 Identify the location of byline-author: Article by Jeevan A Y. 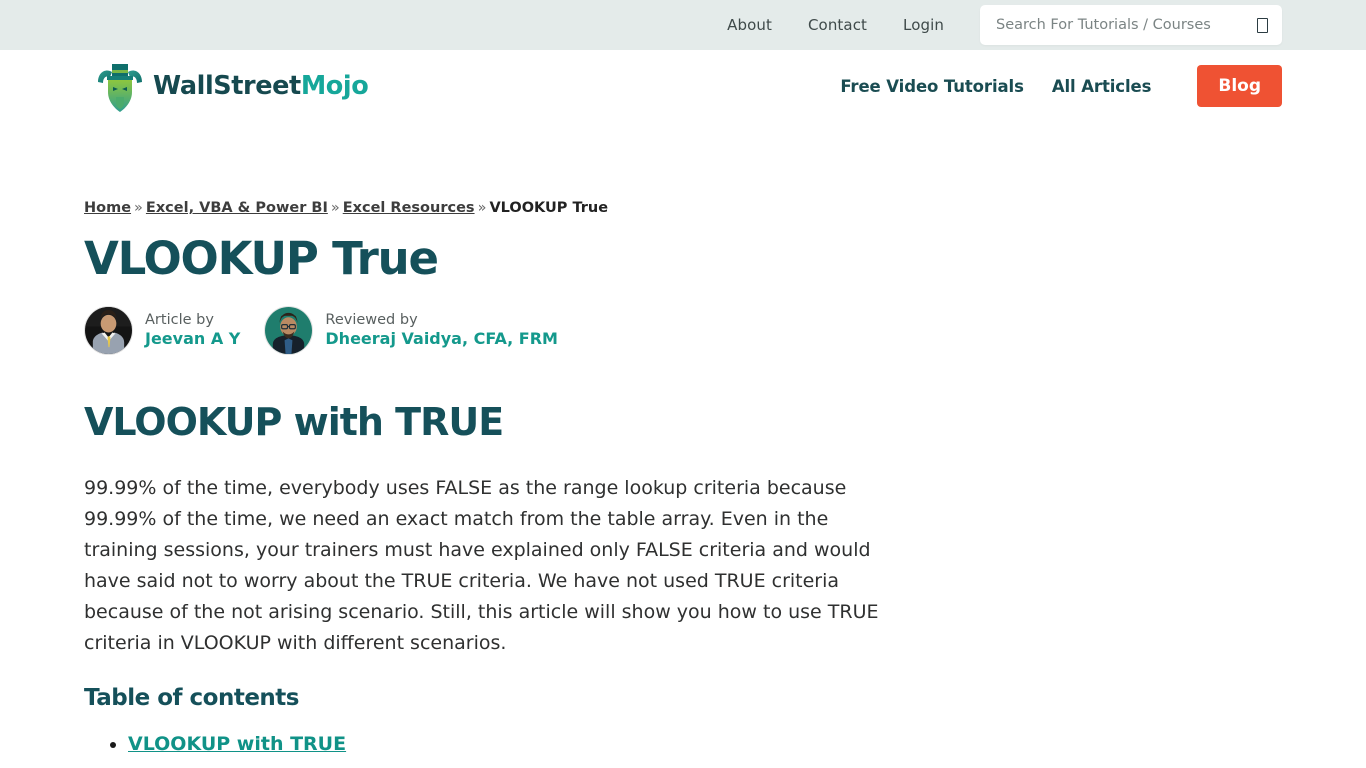
(162, 330).